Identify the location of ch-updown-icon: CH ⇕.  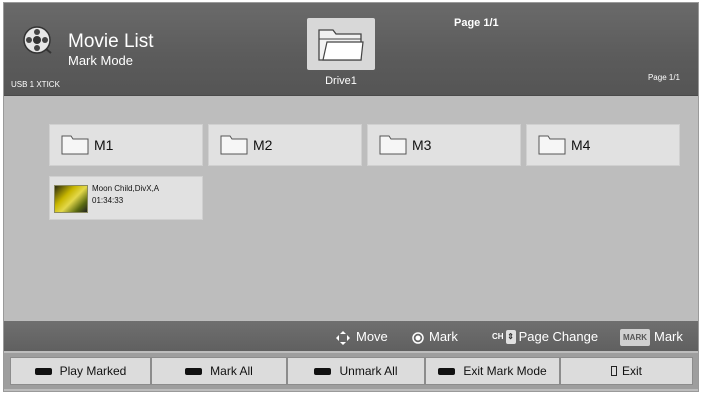
(504, 337).